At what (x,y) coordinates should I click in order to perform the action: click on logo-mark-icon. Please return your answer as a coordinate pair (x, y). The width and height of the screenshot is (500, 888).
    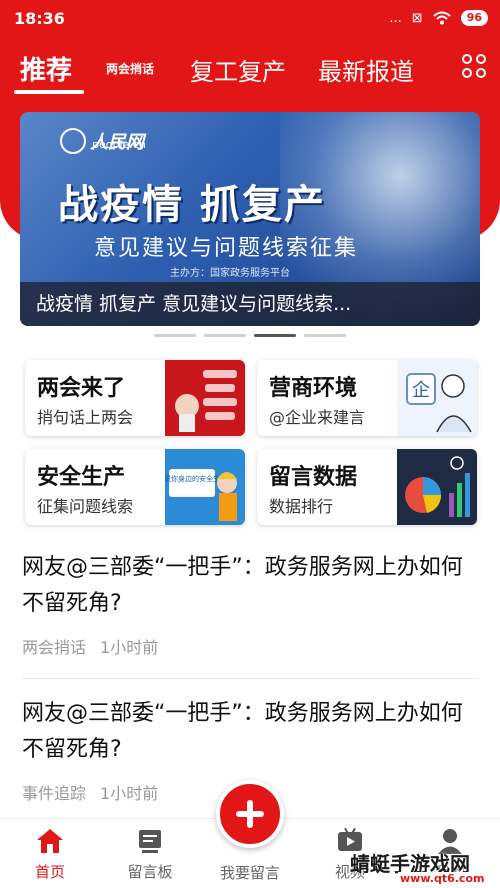
    Looking at the image, I should click on (73, 141).